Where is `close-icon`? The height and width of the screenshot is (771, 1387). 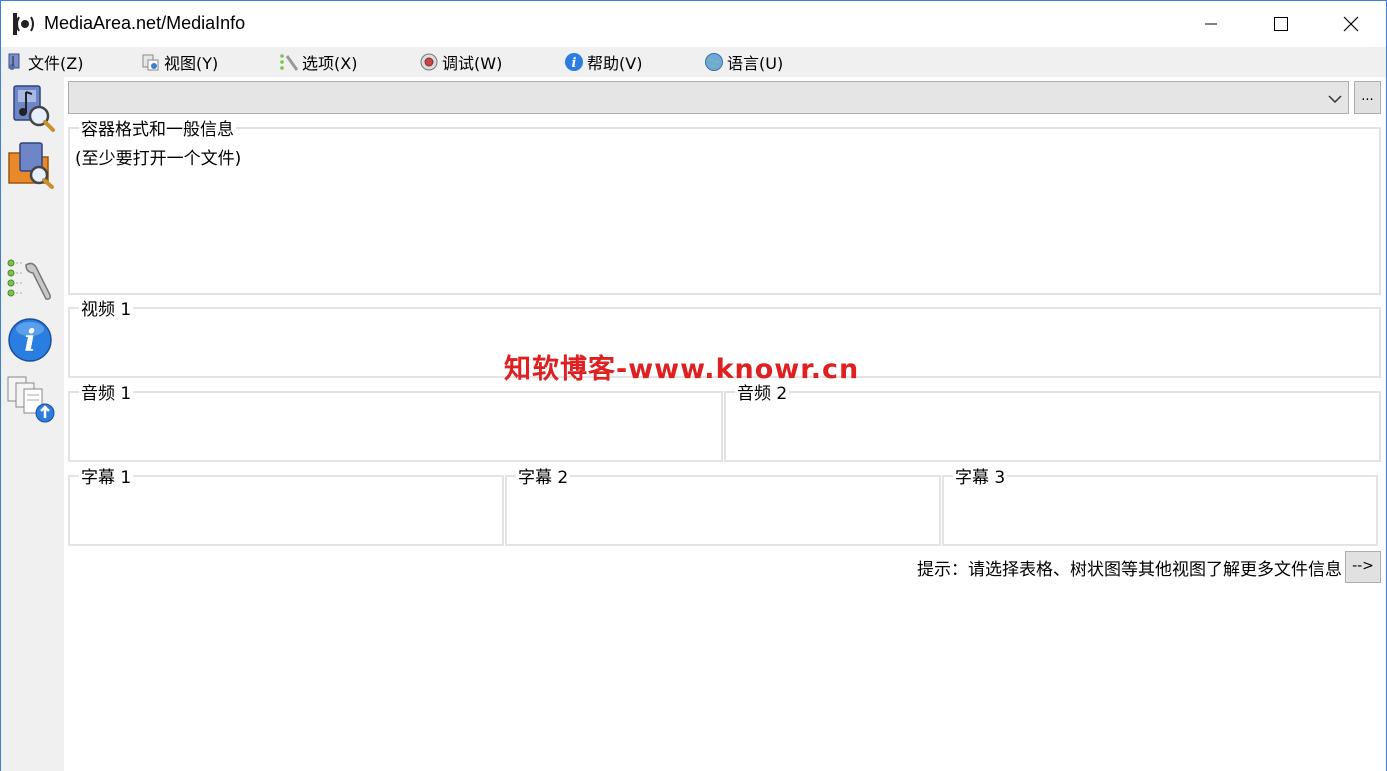 close-icon is located at coordinates (1351, 24).